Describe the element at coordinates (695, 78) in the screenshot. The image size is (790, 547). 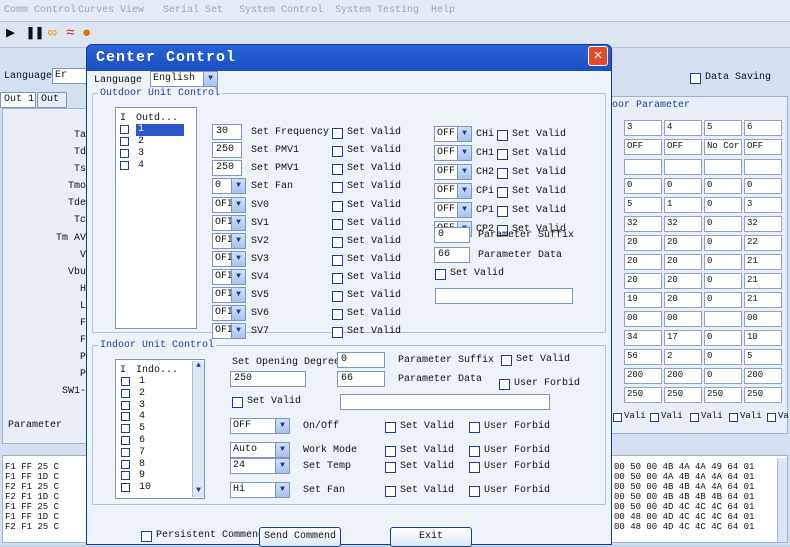
I see `data-saving-checkbox` at that location.